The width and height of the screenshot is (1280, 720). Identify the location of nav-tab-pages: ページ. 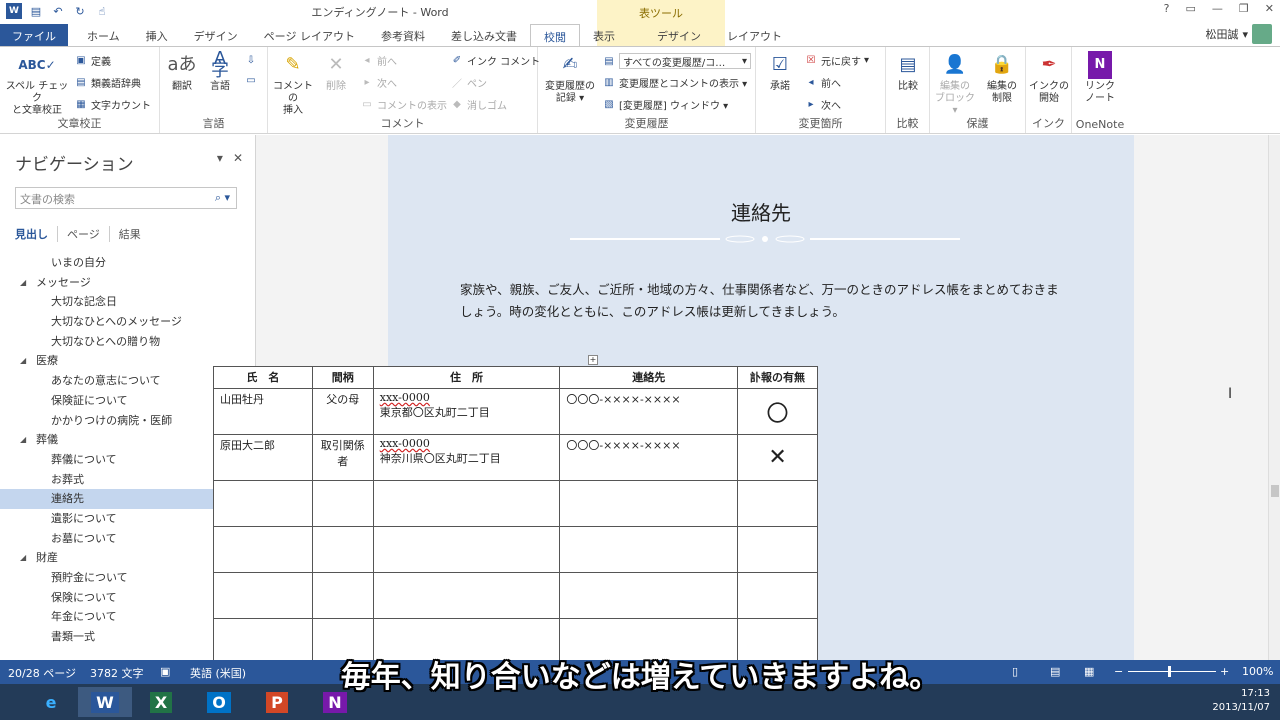
(84, 234).